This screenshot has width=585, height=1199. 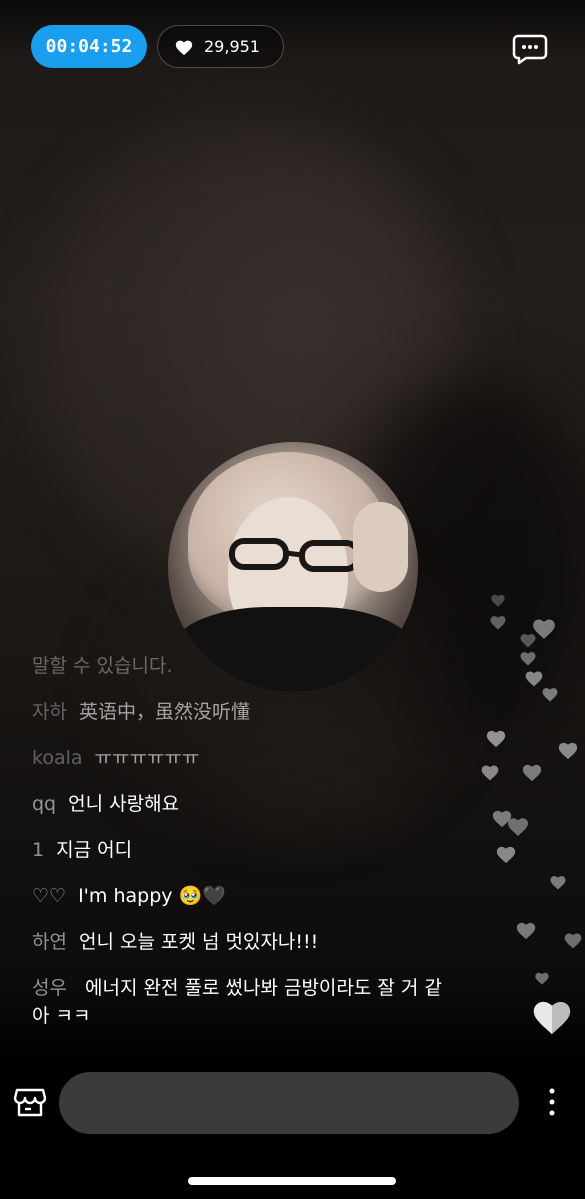 What do you see at coordinates (44, 804) in the screenshot?
I see `chat-username: qq` at bounding box center [44, 804].